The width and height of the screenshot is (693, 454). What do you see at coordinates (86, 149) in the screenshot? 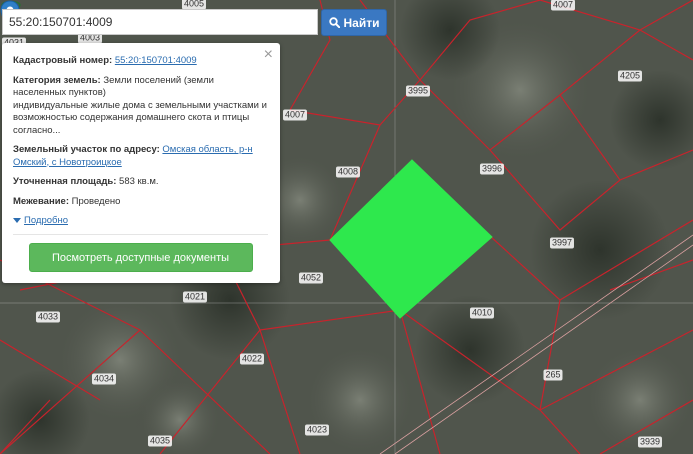
I see `address-label: Земельный участок по адресу:` at bounding box center [86, 149].